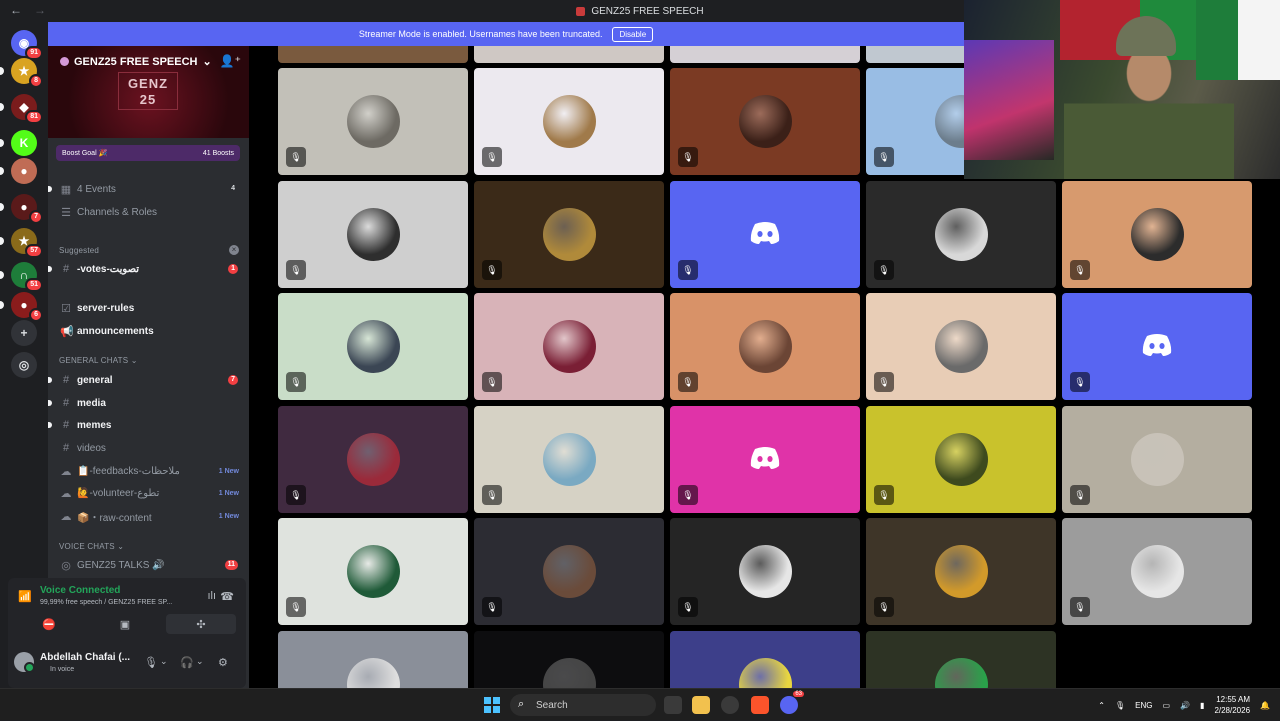 This screenshot has width=1280, height=721. I want to click on mention-badge: 51, so click(34, 285).